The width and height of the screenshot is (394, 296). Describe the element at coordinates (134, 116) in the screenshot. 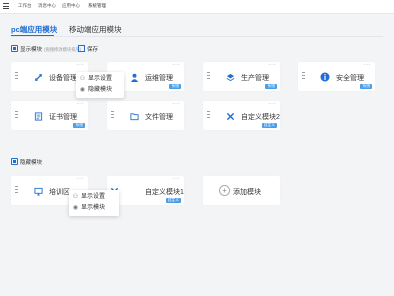

I see `folder-icon` at that location.